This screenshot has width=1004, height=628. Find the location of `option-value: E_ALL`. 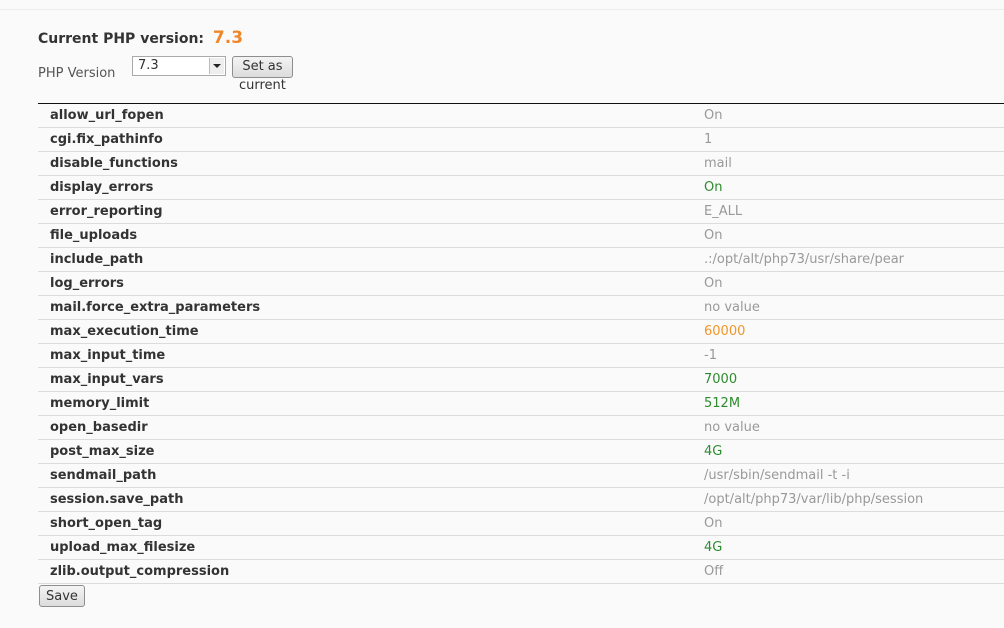

option-value: E_ALL is located at coordinates (854, 211).